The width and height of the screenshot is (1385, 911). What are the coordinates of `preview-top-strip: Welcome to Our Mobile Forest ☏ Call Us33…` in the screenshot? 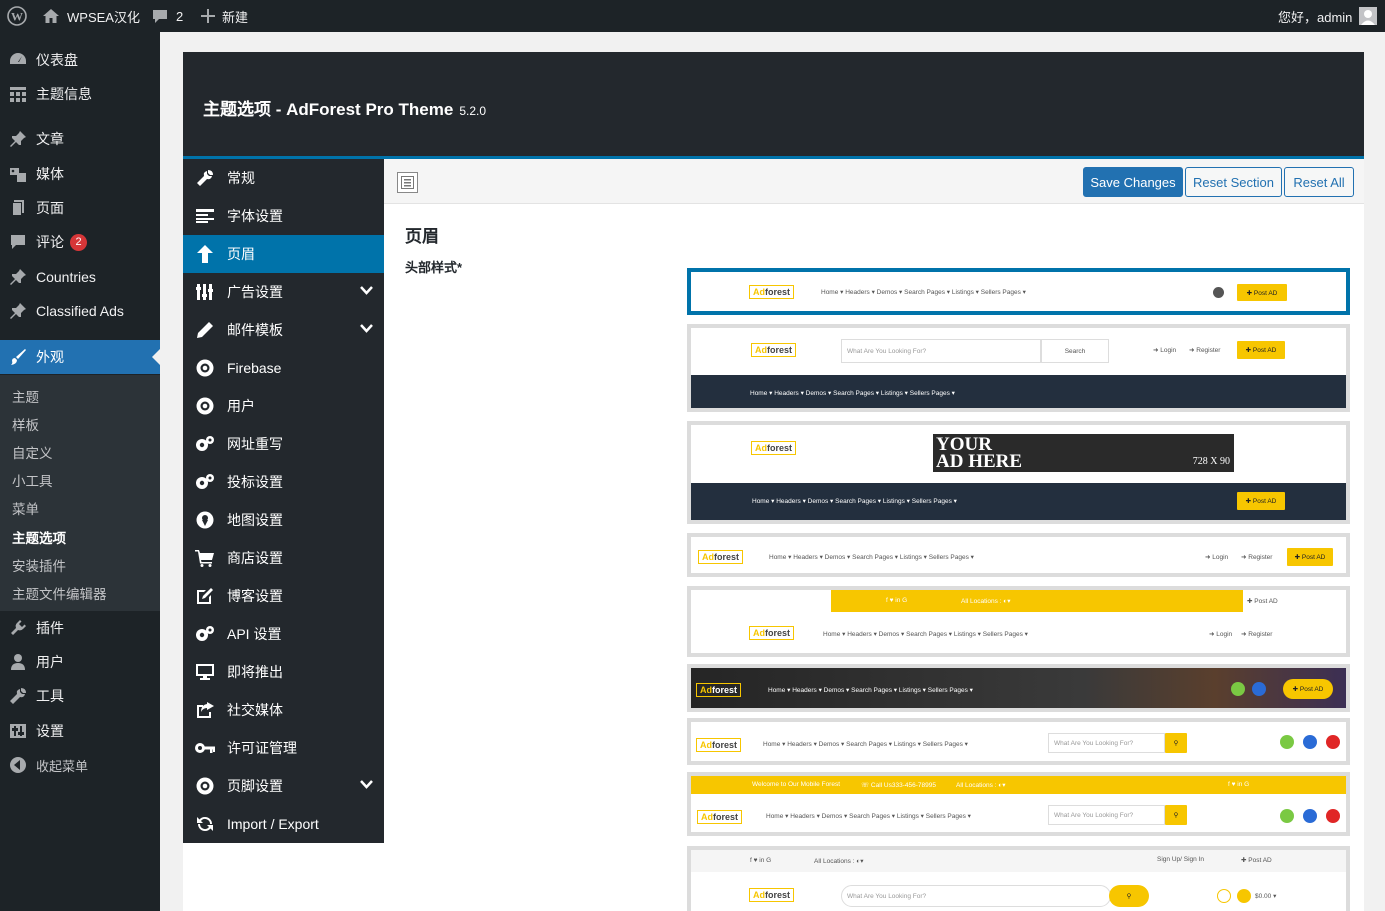 It's located at (1018, 785).